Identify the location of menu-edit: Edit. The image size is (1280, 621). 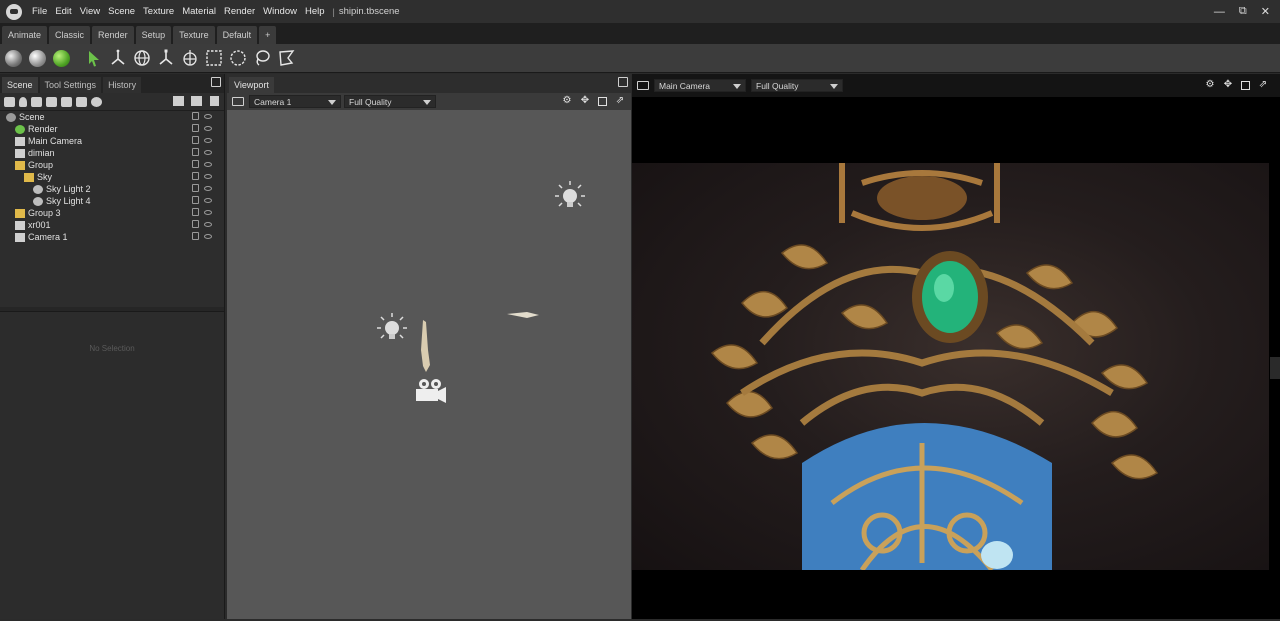
(63, 11).